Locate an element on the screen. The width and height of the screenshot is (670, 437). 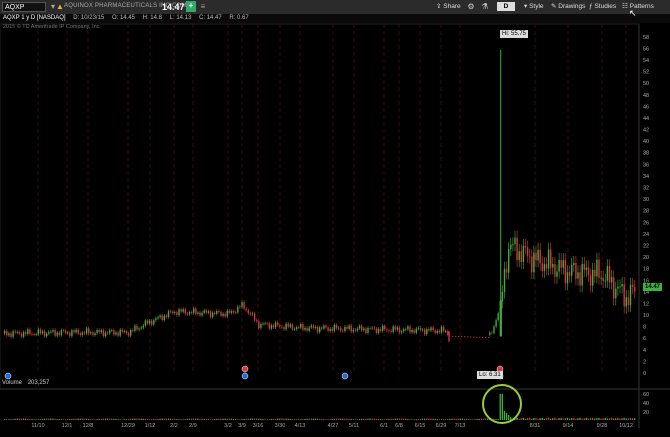
plus-icon: + is located at coordinates (191, 6).